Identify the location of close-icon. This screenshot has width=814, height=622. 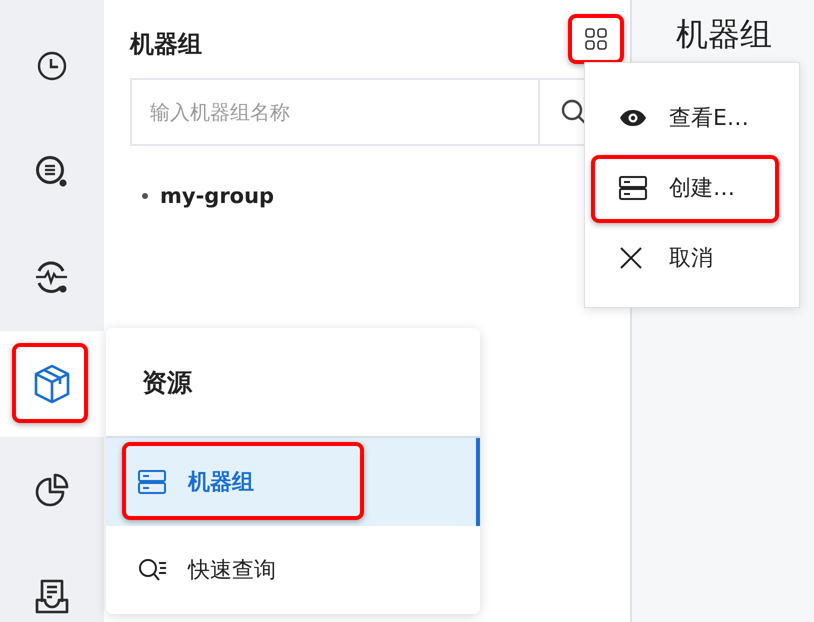
(631, 258).